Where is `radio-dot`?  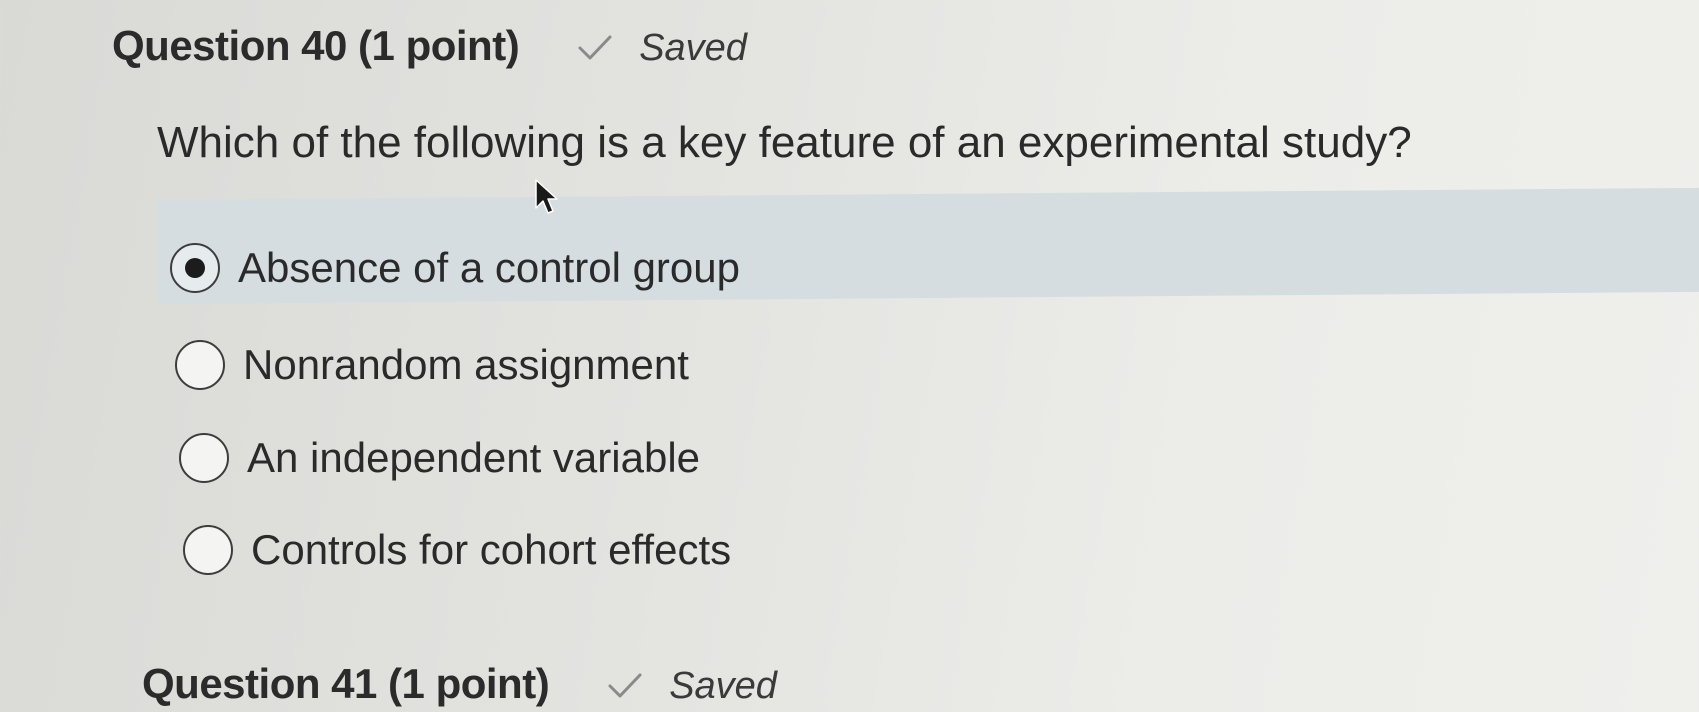 radio-dot is located at coordinates (195, 268).